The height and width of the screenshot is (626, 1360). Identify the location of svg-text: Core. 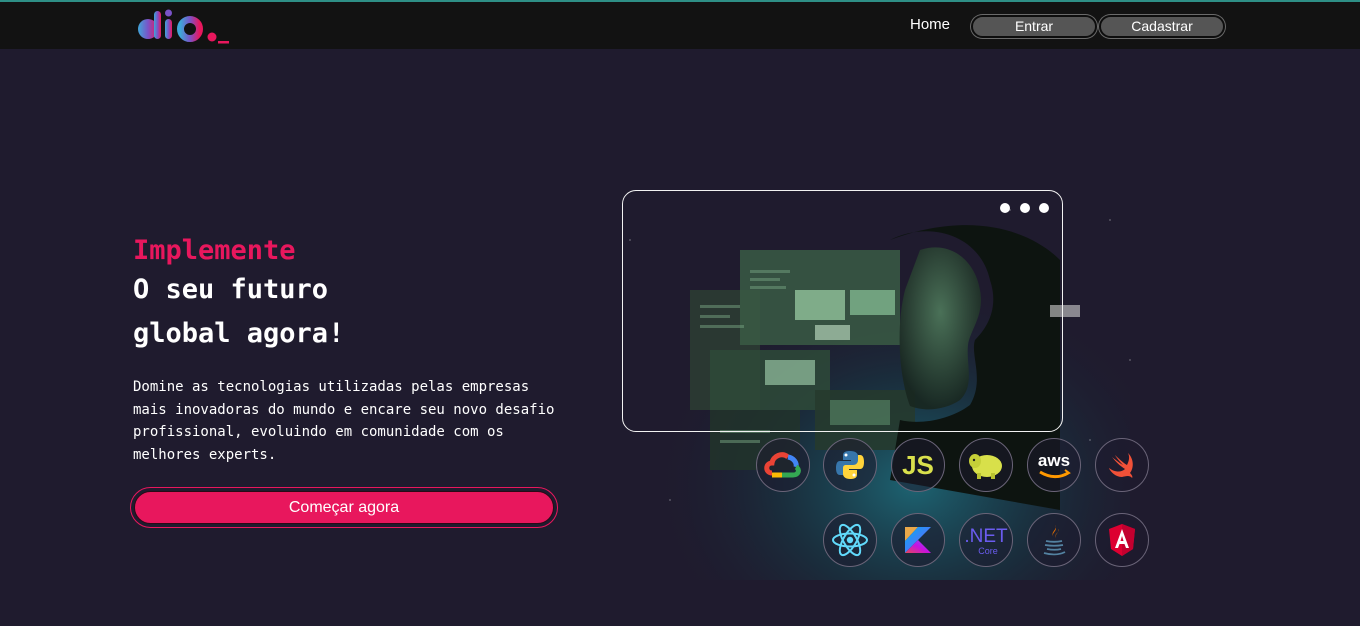
(988, 551).